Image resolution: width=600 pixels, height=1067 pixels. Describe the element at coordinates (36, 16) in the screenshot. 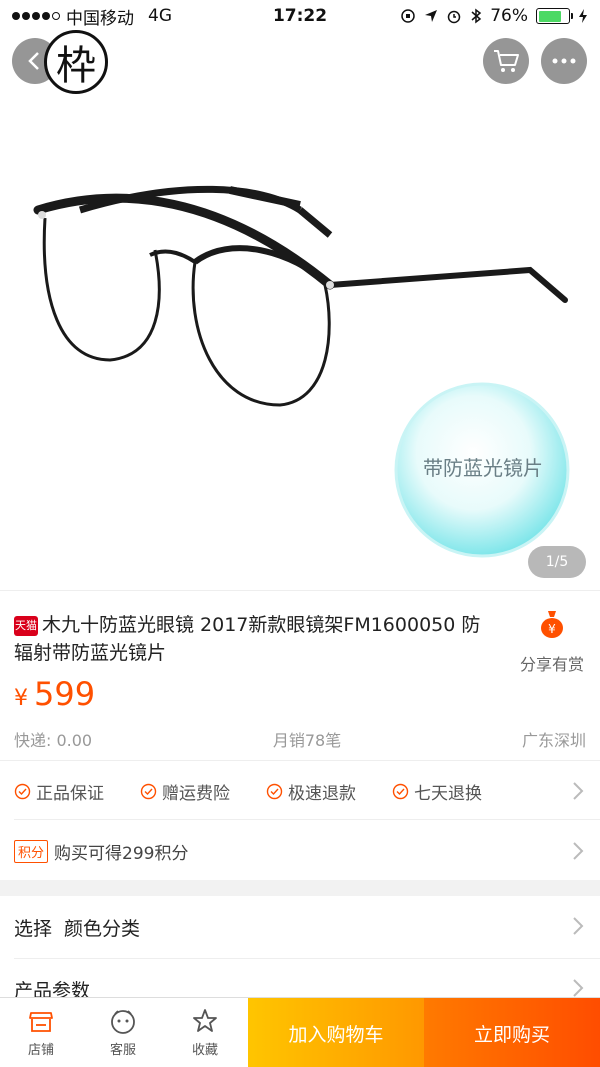

I see `signal-strength-icon` at that location.